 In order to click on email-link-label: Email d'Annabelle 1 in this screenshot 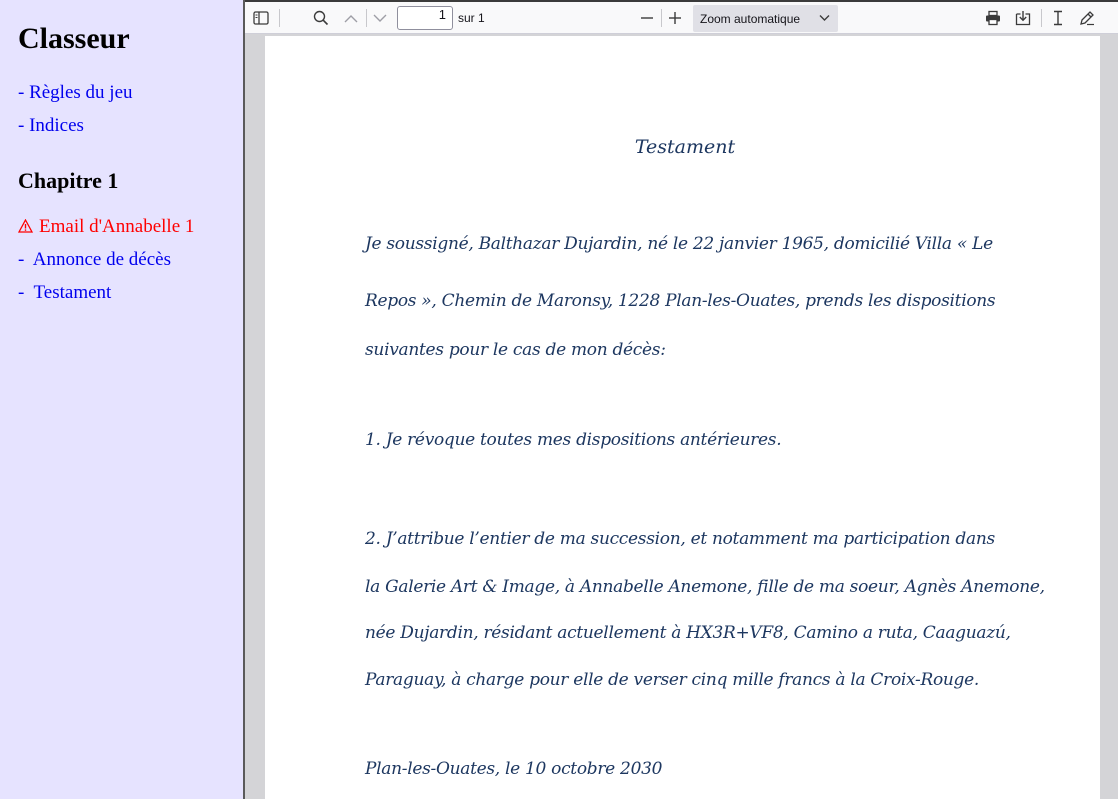, I will do `click(117, 226)`.